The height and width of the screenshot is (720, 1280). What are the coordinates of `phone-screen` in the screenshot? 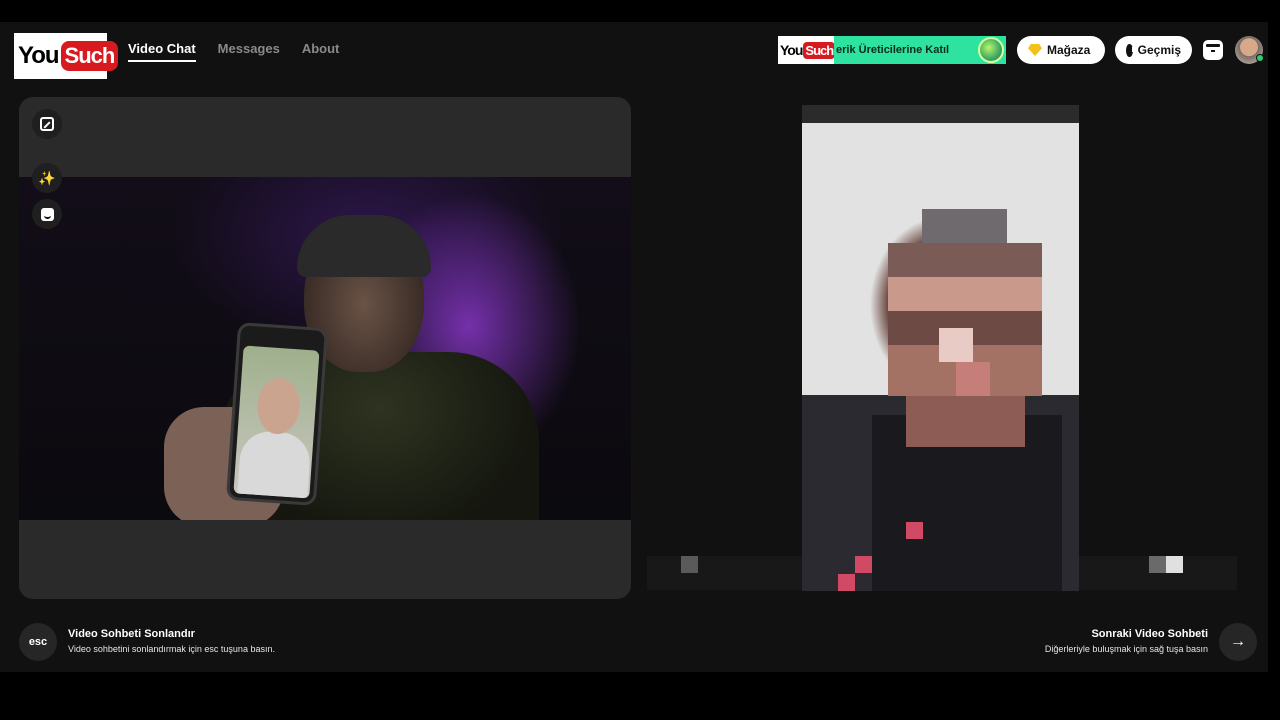 It's located at (276, 422).